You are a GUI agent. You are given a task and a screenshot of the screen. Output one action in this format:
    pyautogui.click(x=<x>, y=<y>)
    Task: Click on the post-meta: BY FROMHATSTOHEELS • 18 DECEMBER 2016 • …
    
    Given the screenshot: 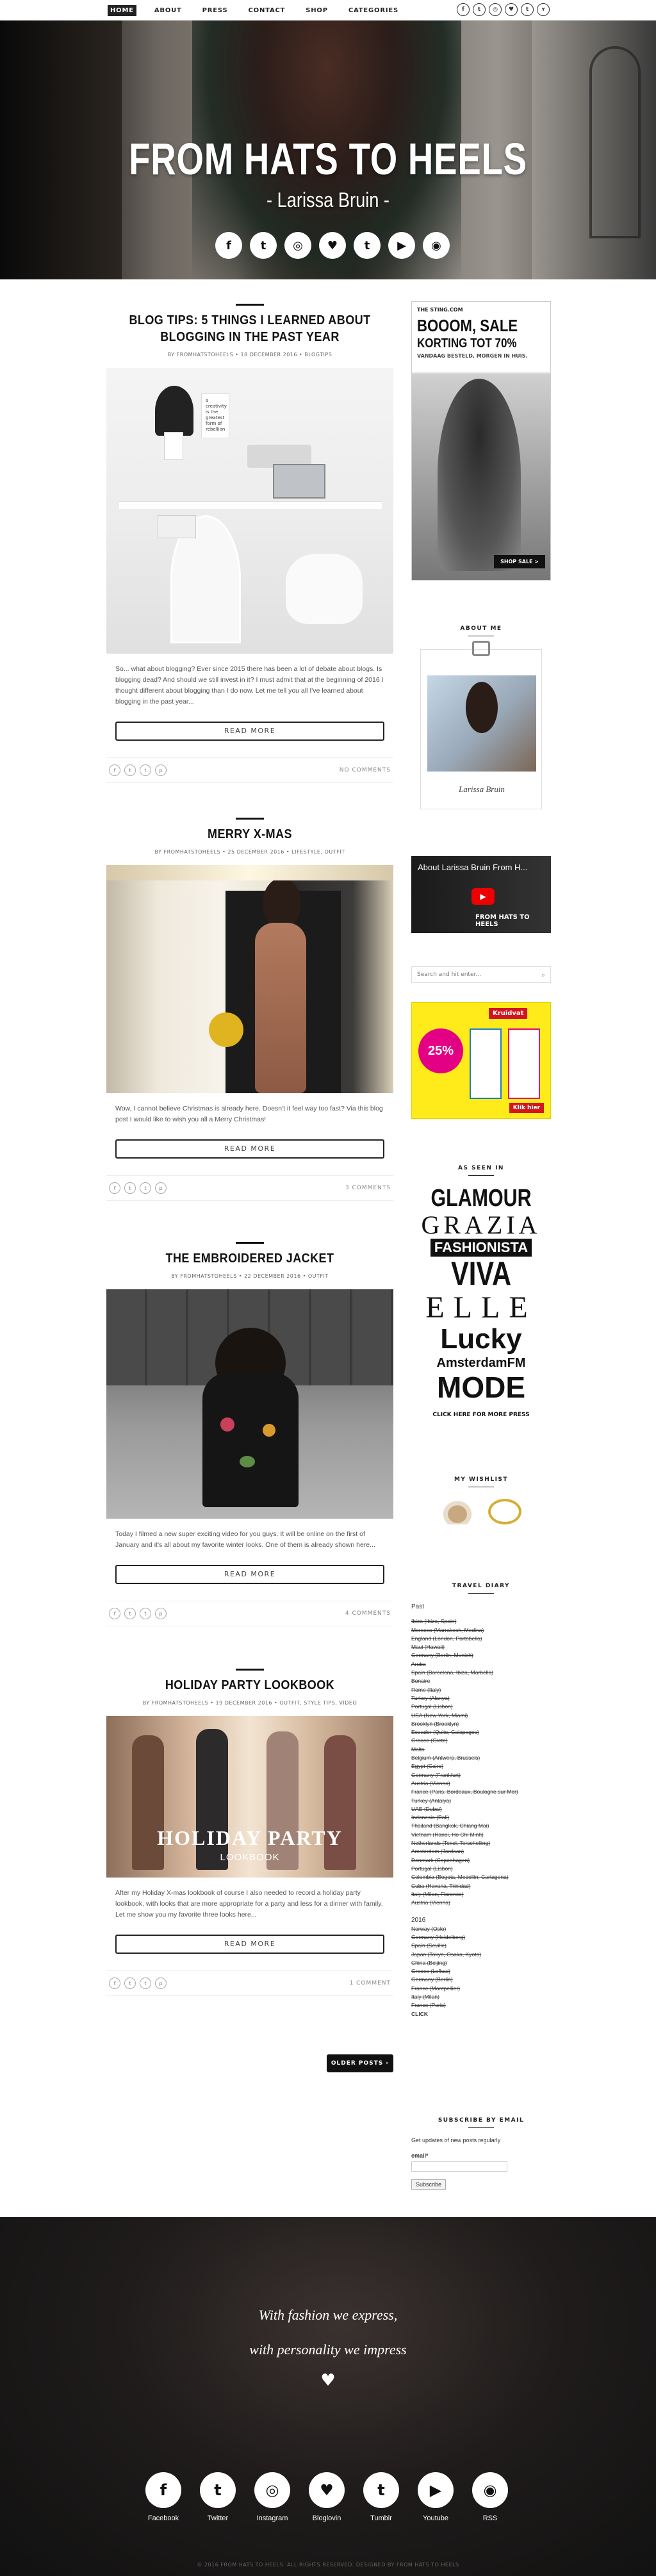 What is the action you would take?
    pyautogui.click(x=250, y=355)
    